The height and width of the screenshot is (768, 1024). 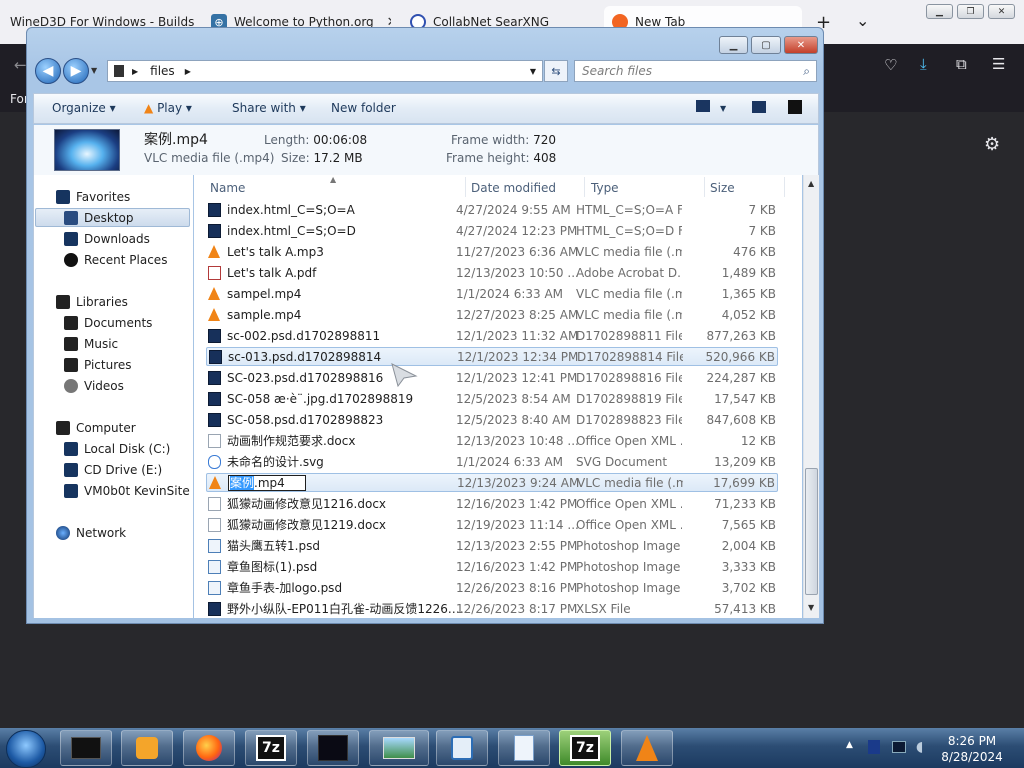 I want to click on new-folder-button: New folder, so click(x=363, y=108).